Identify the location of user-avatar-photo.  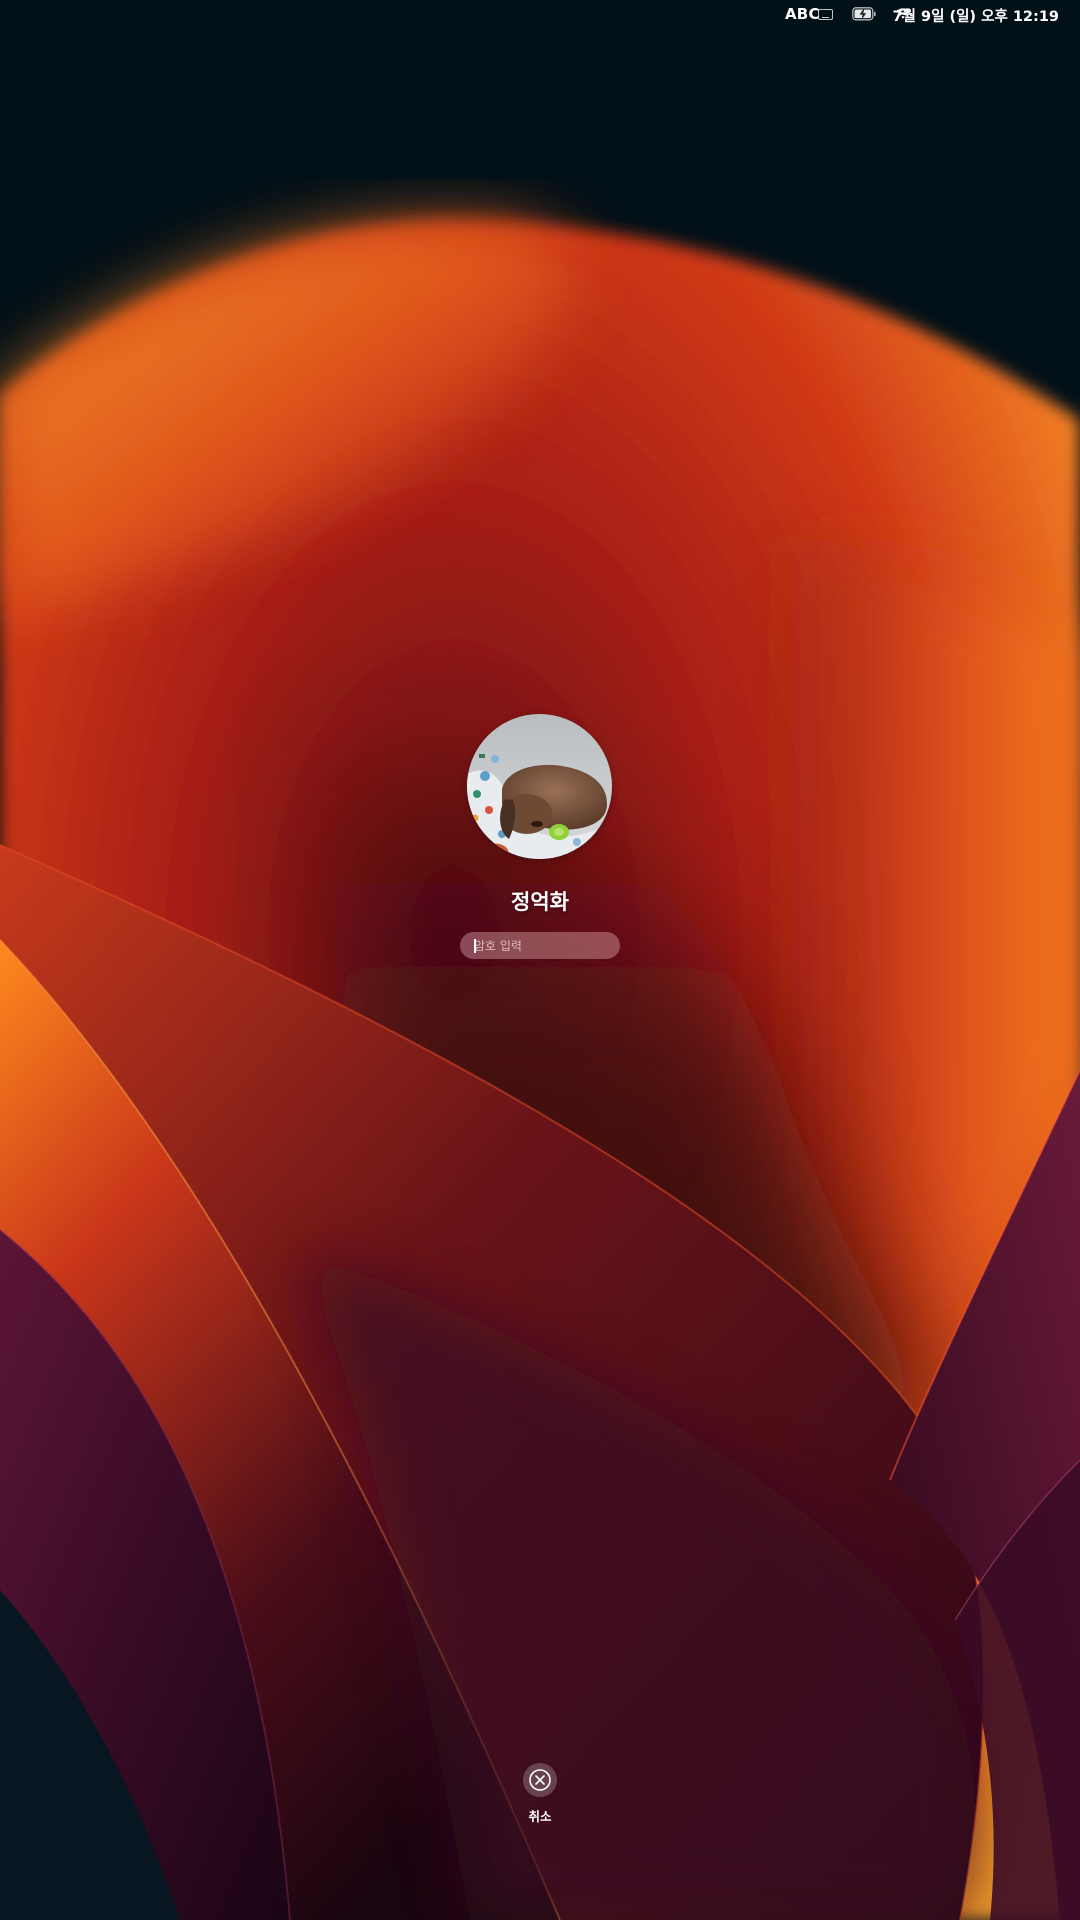
(539, 786).